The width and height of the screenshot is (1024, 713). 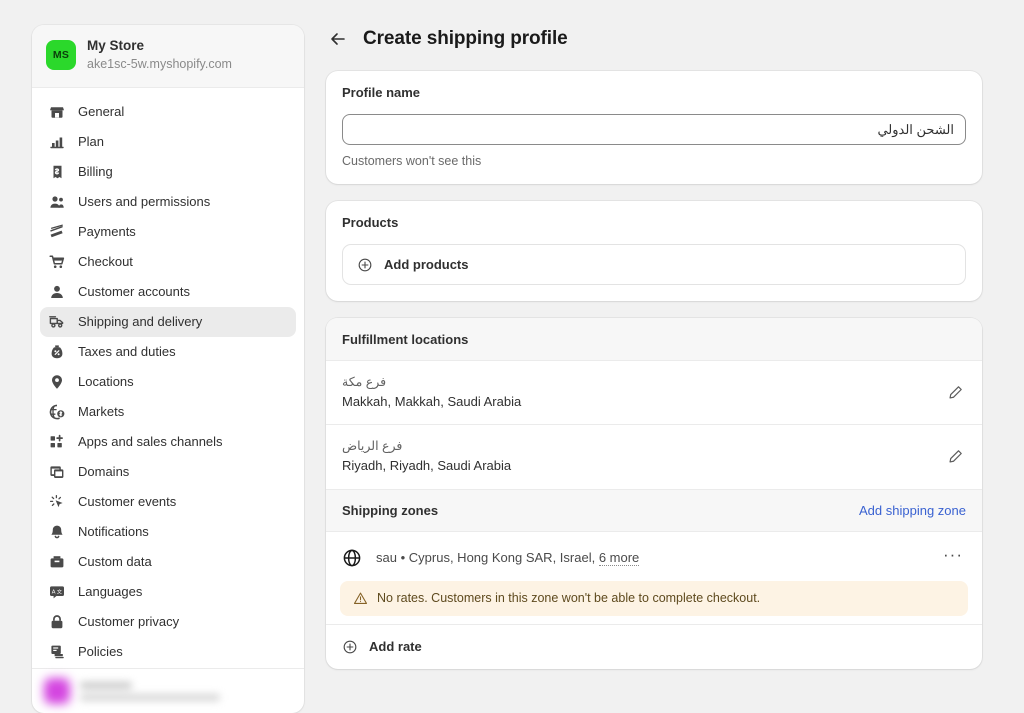 I want to click on sidebar-item-label: Notifications, so click(x=113, y=531).